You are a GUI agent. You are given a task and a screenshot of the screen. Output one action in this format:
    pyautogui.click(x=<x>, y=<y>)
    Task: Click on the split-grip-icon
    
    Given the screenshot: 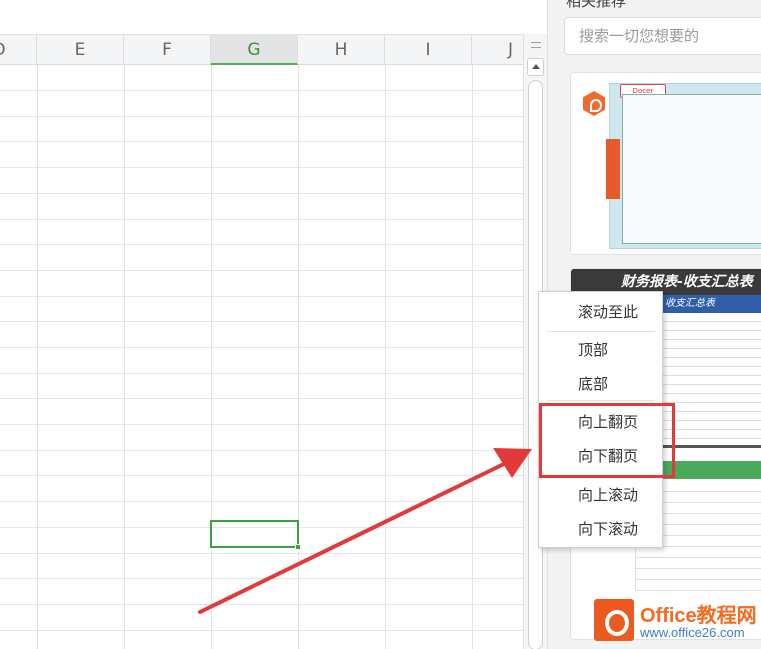 What is the action you would take?
    pyautogui.click(x=536, y=45)
    